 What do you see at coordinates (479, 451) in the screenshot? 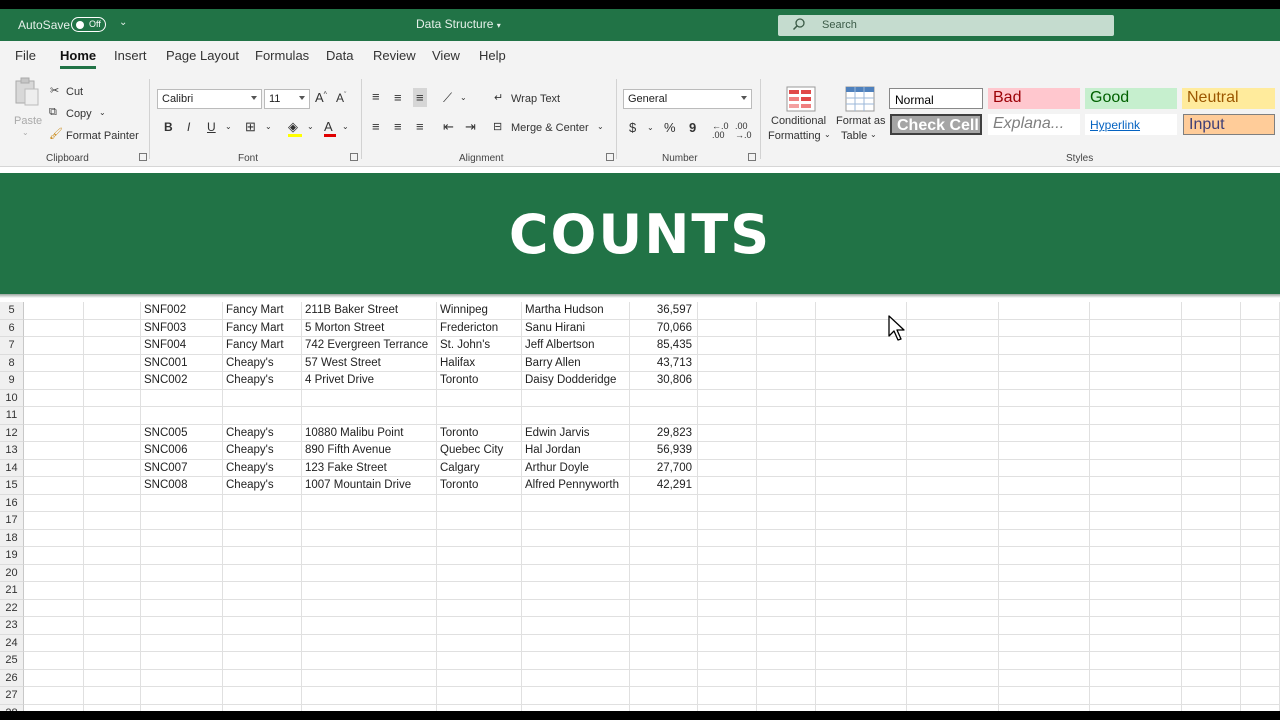
I see `grid-cell: Quebec City` at bounding box center [479, 451].